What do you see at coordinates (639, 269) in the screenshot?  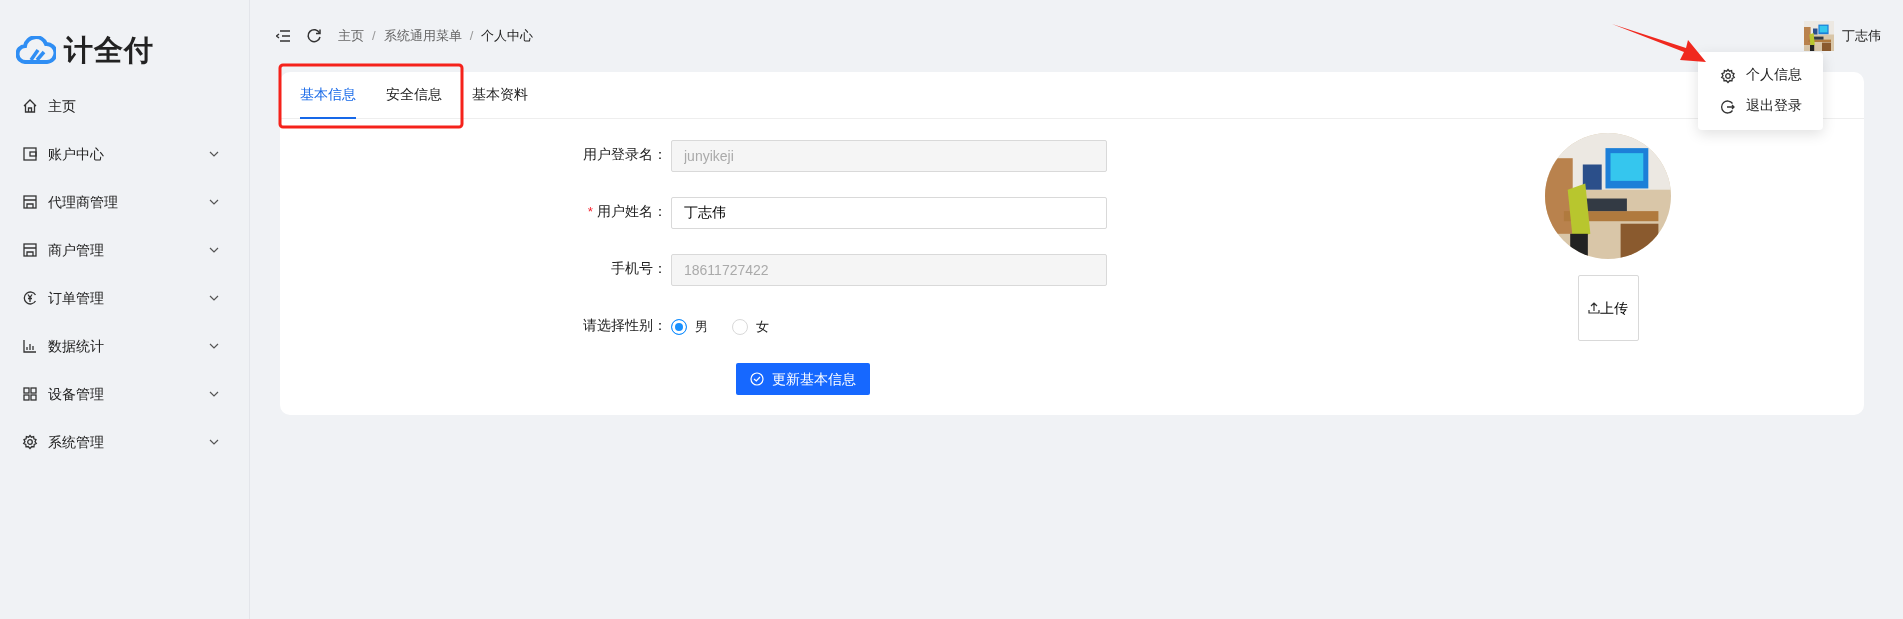 I see `field-label: 手机号：` at bounding box center [639, 269].